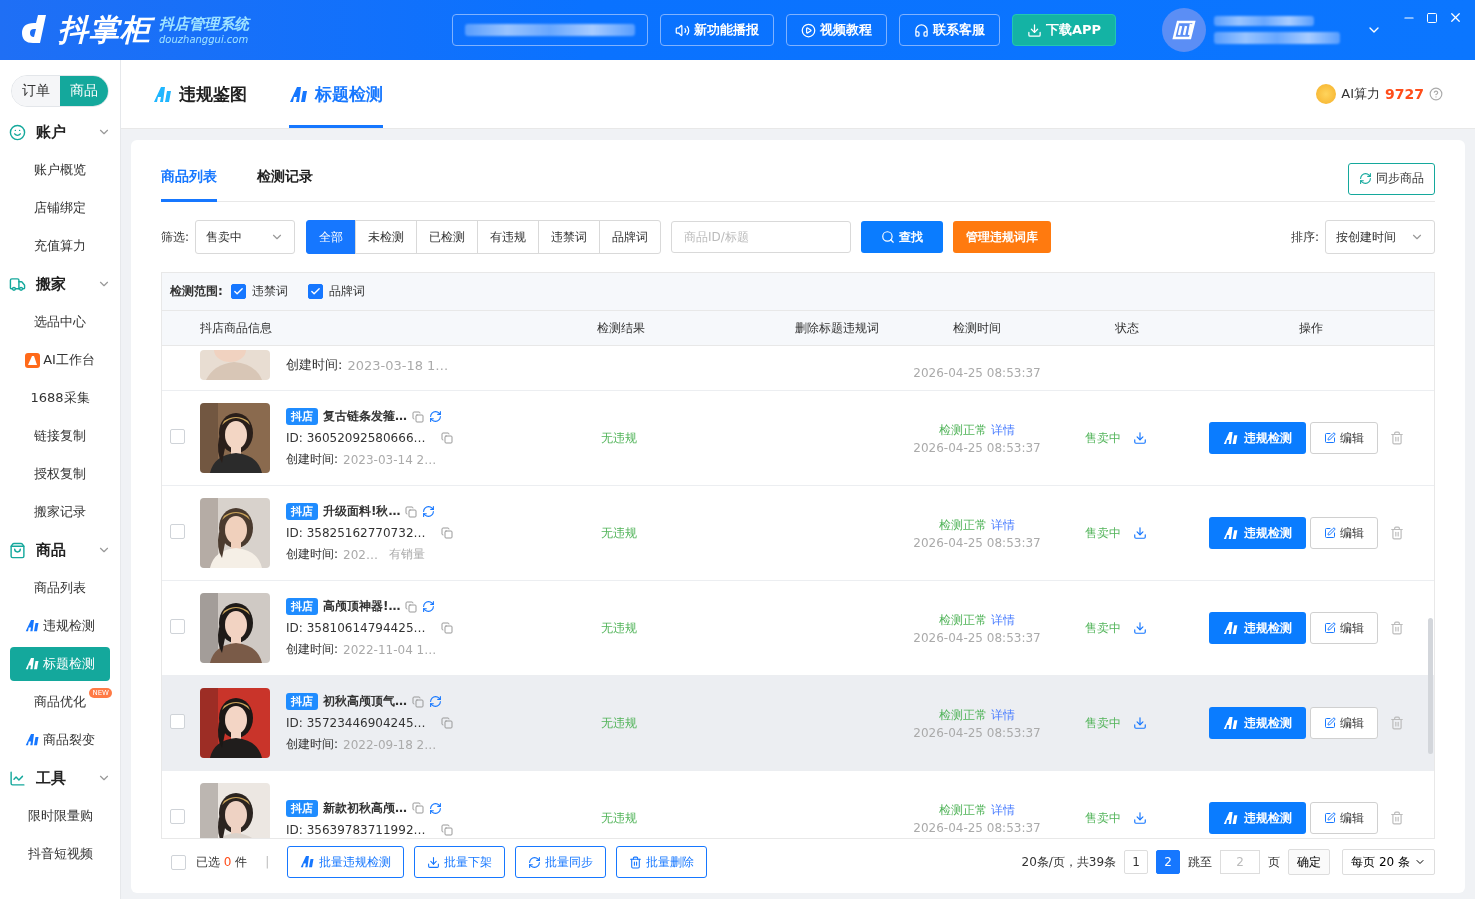 The height and width of the screenshot is (899, 1475). What do you see at coordinates (60, 208) in the screenshot?
I see `menu-item: 店铺绑定` at bounding box center [60, 208].